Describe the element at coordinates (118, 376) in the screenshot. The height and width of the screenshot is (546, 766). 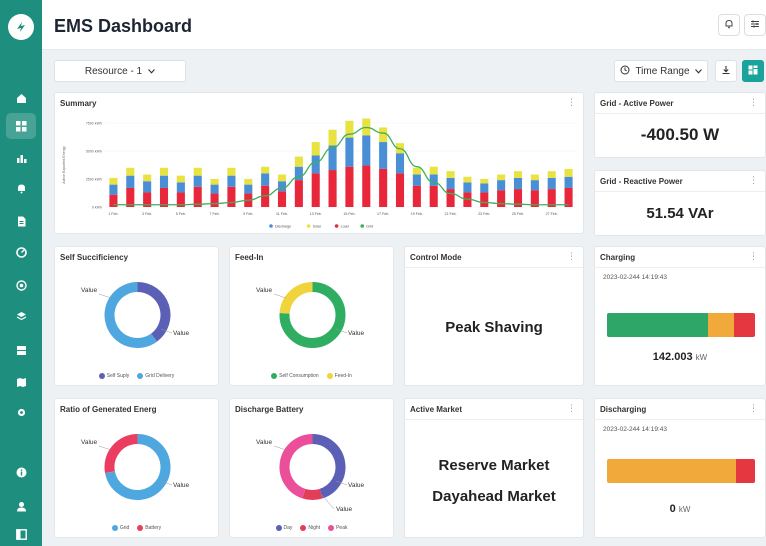
I see `legend-label: Self Suply` at that location.